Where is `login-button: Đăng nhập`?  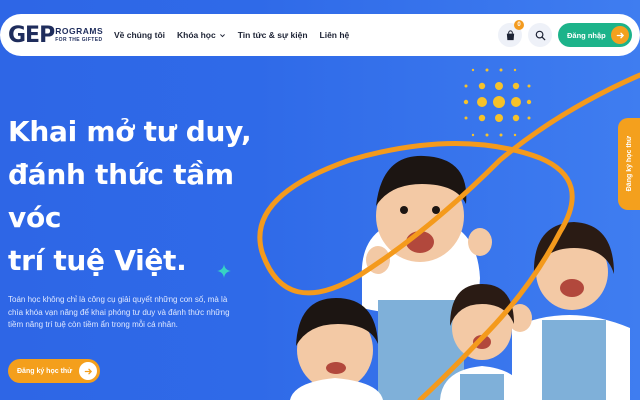 login-button: Đăng nhập is located at coordinates (595, 35).